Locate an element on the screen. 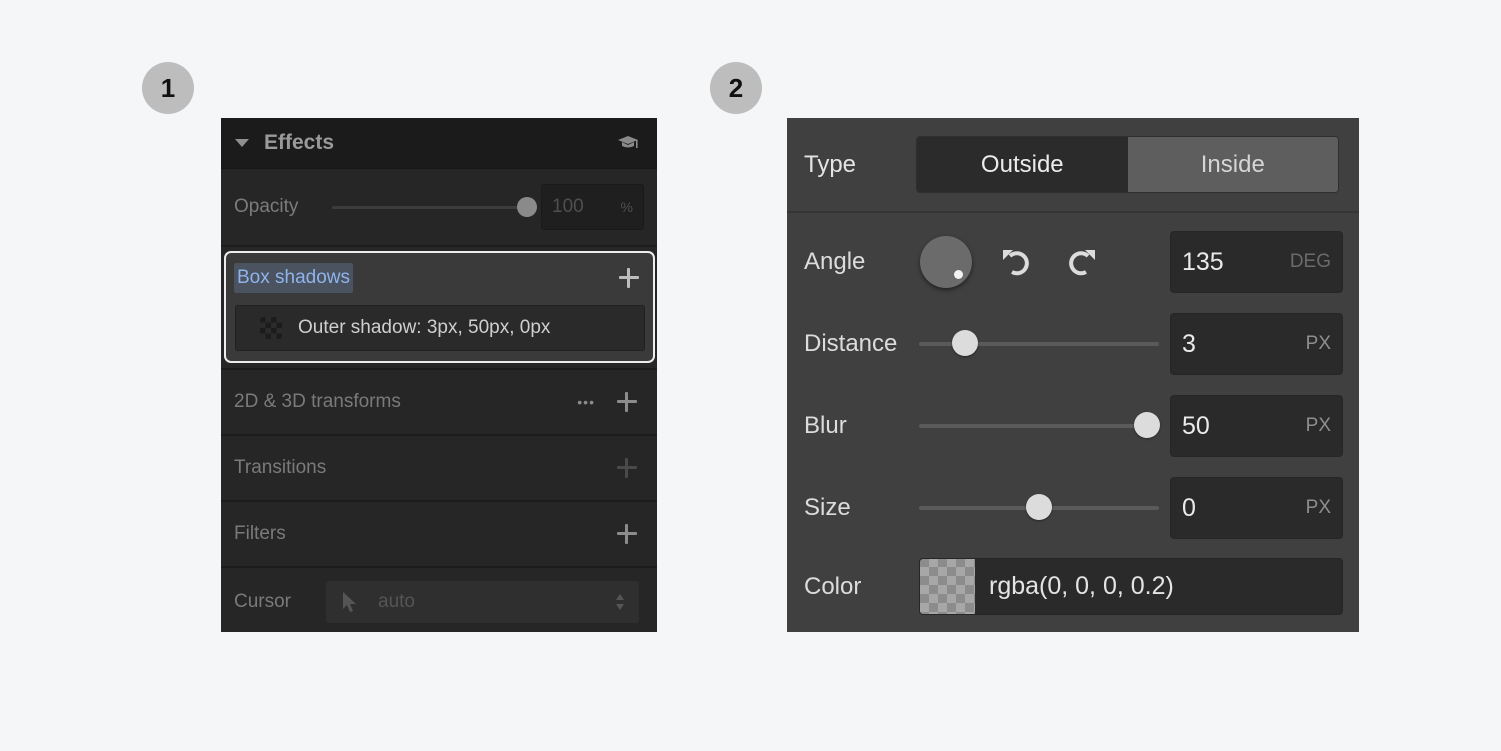 This screenshot has width=1501, height=751. box-shadows-section: Box shadows Outer shadow: 3px, 50px, 0px is located at coordinates (439, 307).